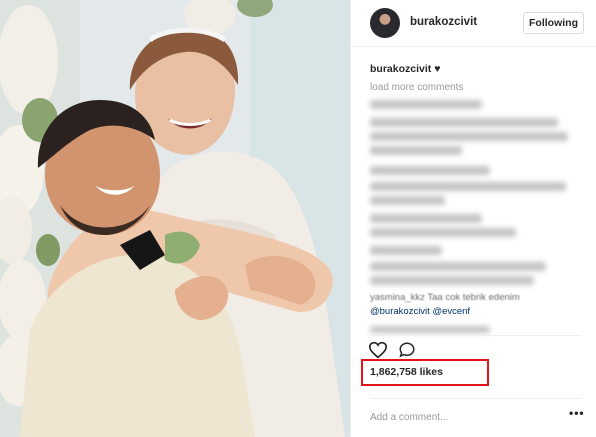  Describe the element at coordinates (400, 69) in the screenshot. I see `caption-username: burakozcivit` at that location.